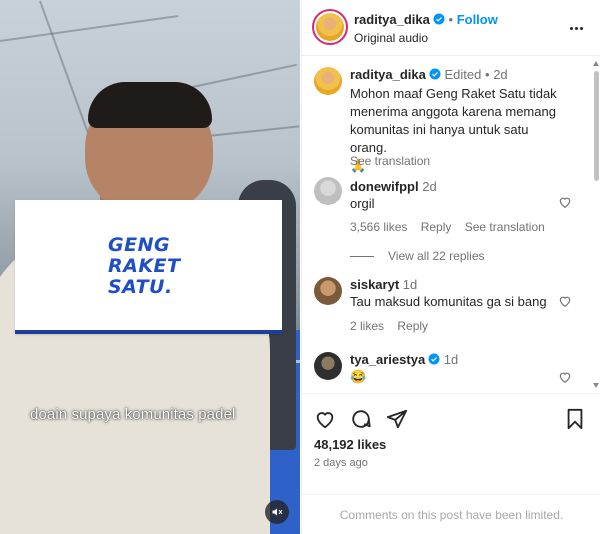 This screenshot has height=534, width=600. Describe the element at coordinates (596, 63) in the screenshot. I see `scroll-up-arrow` at that location.